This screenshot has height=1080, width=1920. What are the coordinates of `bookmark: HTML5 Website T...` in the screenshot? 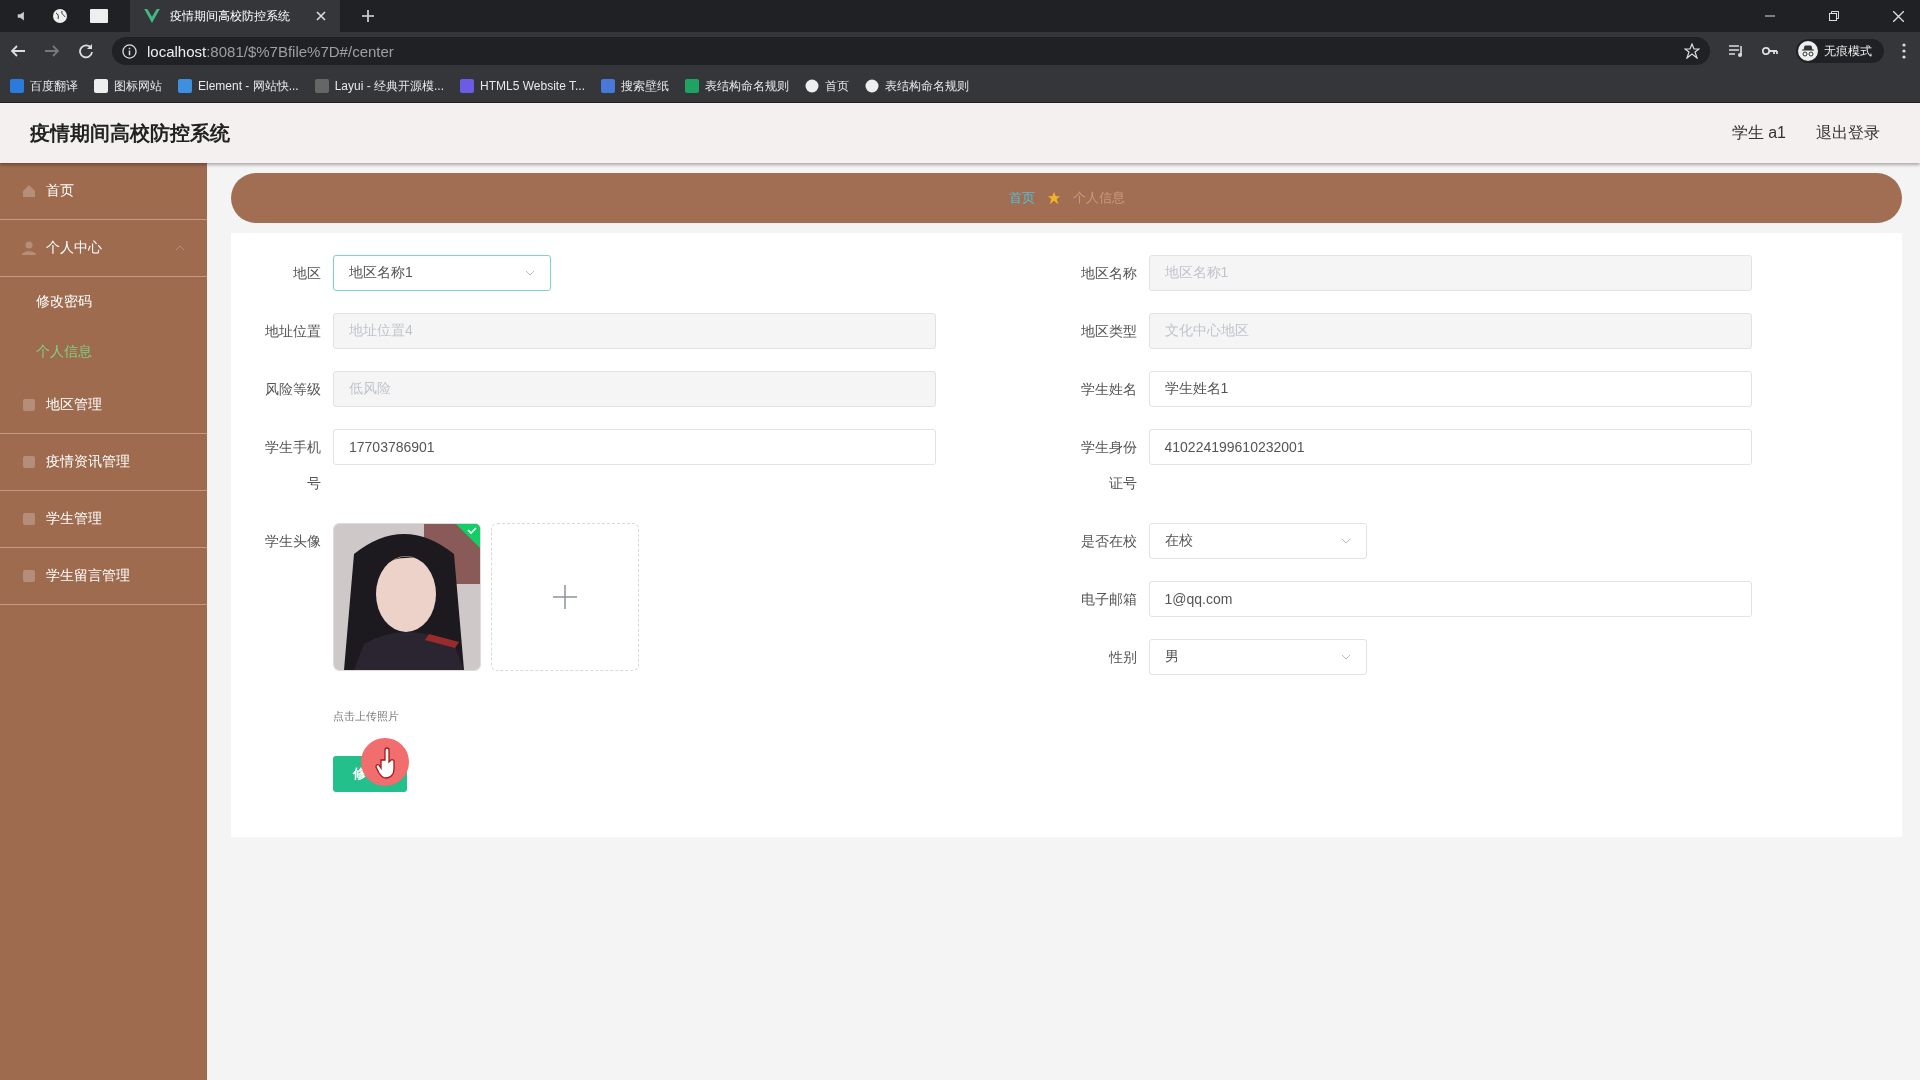 It's located at (522, 86).